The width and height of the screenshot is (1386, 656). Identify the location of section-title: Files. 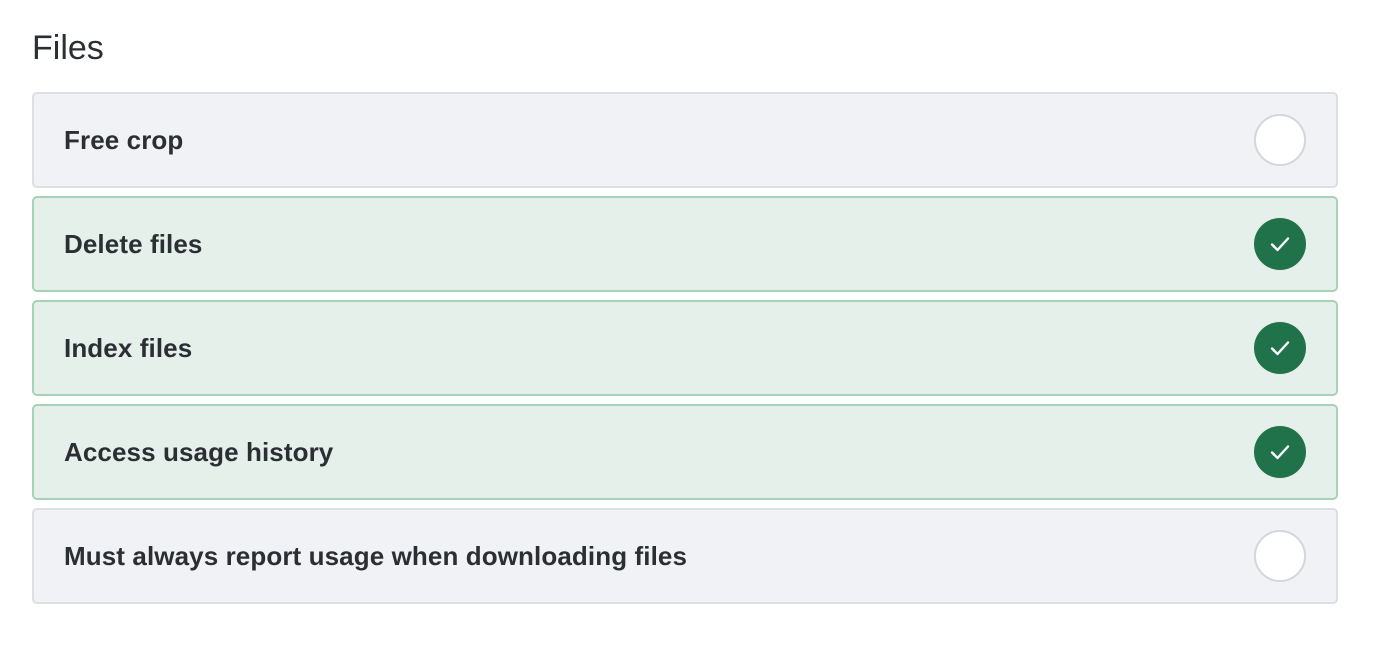
(68, 48).